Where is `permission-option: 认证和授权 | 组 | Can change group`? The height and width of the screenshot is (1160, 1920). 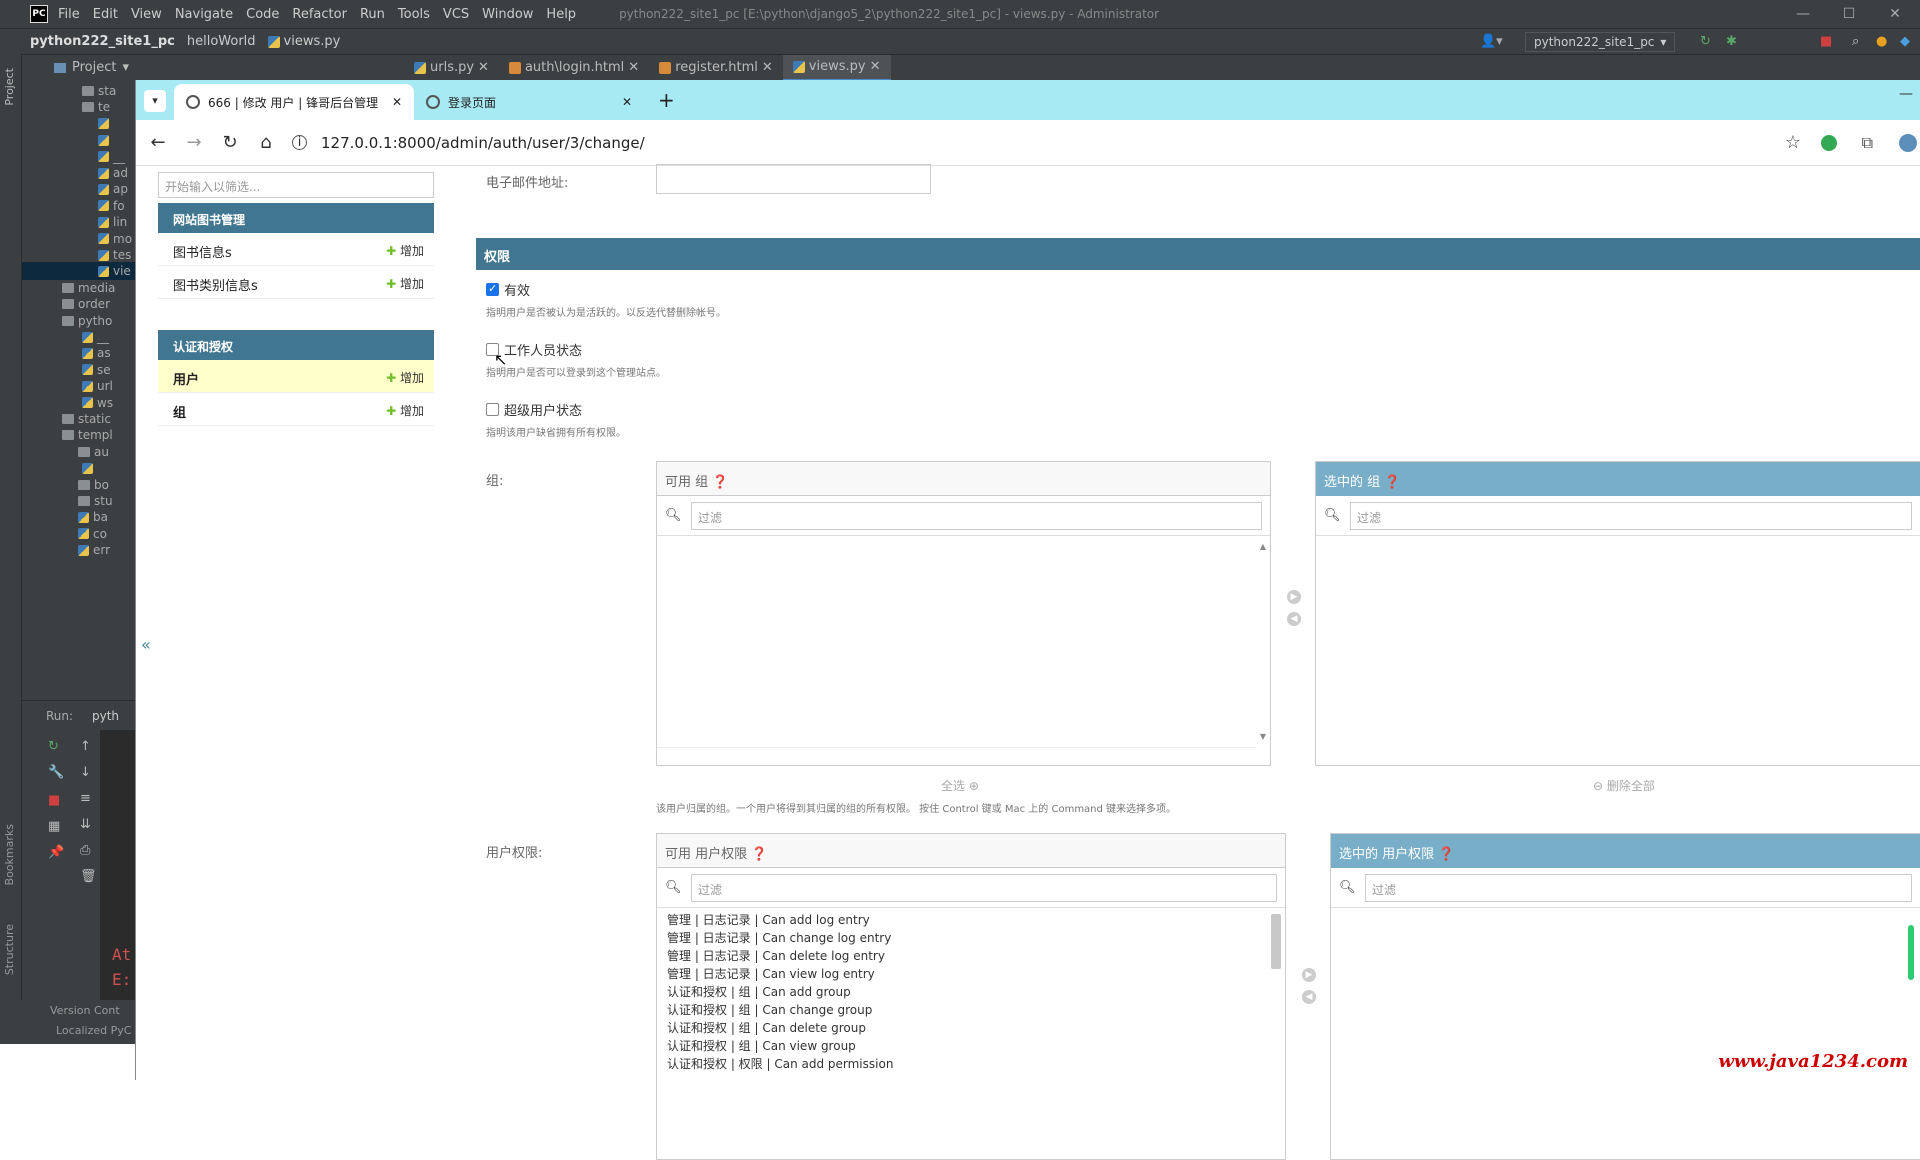 permission-option: 认证和授权 | 组 | Can change group is located at coordinates (971, 1010).